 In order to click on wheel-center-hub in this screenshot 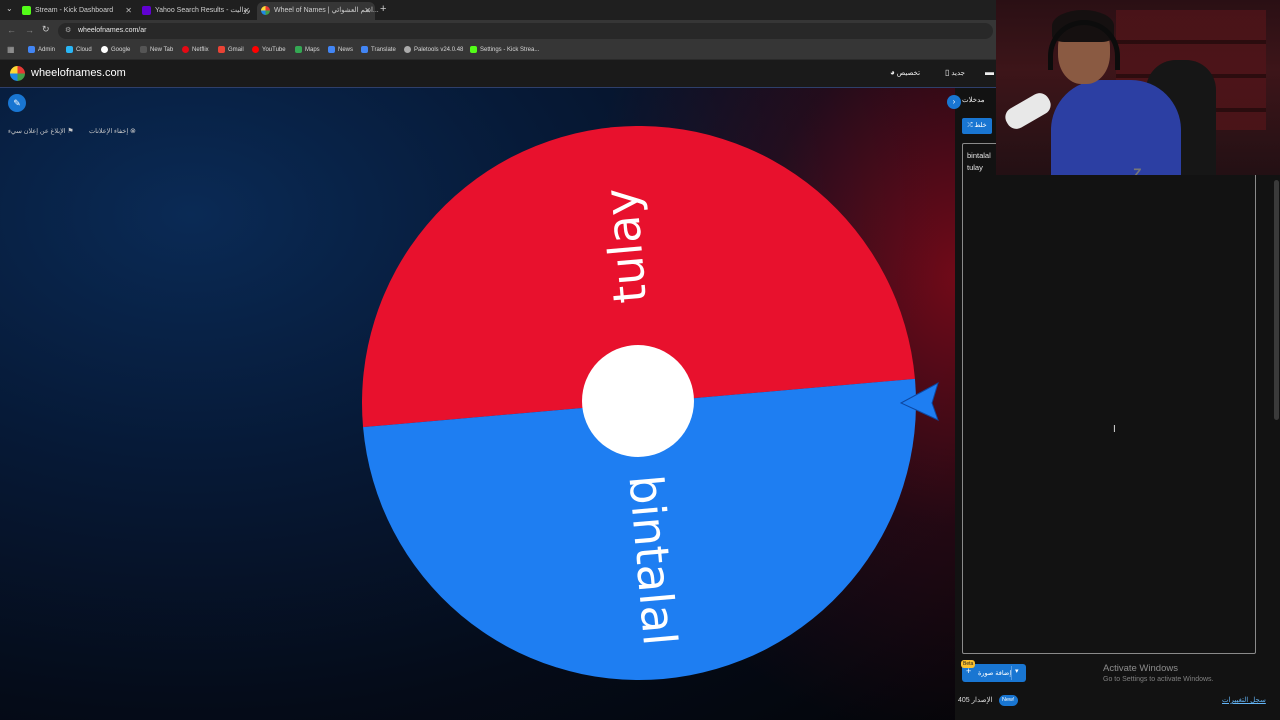, I will do `click(638, 401)`.